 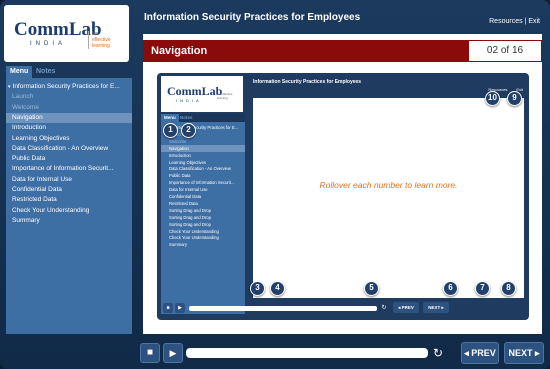 What do you see at coordinates (69, 180) in the screenshot?
I see `menu-item: Data for Internal Use` at bounding box center [69, 180].